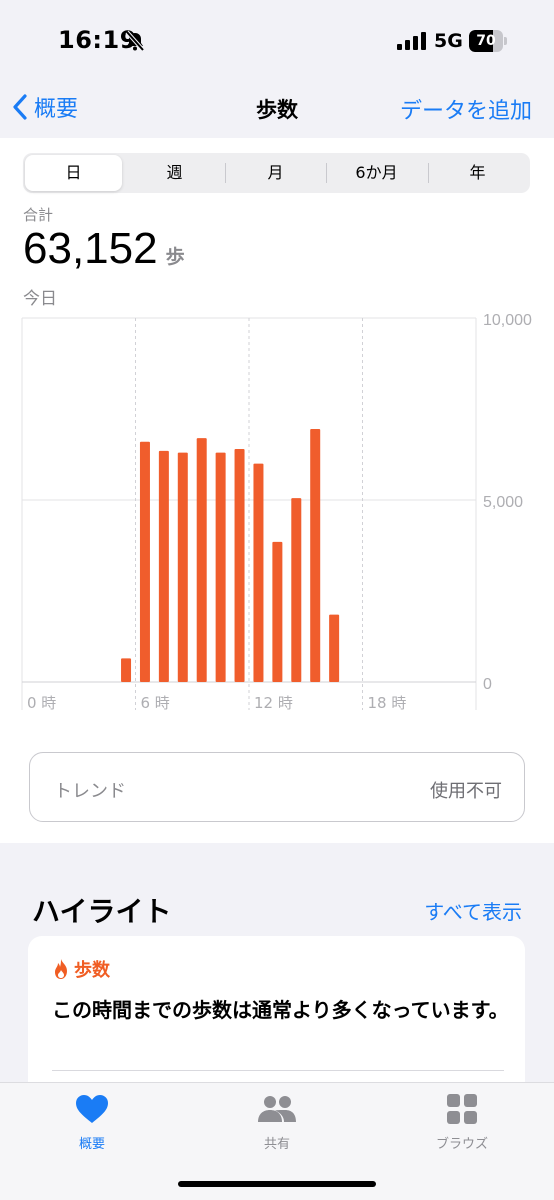 The width and height of the screenshot is (554, 1200). I want to click on battery-level: 70, so click(486, 41).